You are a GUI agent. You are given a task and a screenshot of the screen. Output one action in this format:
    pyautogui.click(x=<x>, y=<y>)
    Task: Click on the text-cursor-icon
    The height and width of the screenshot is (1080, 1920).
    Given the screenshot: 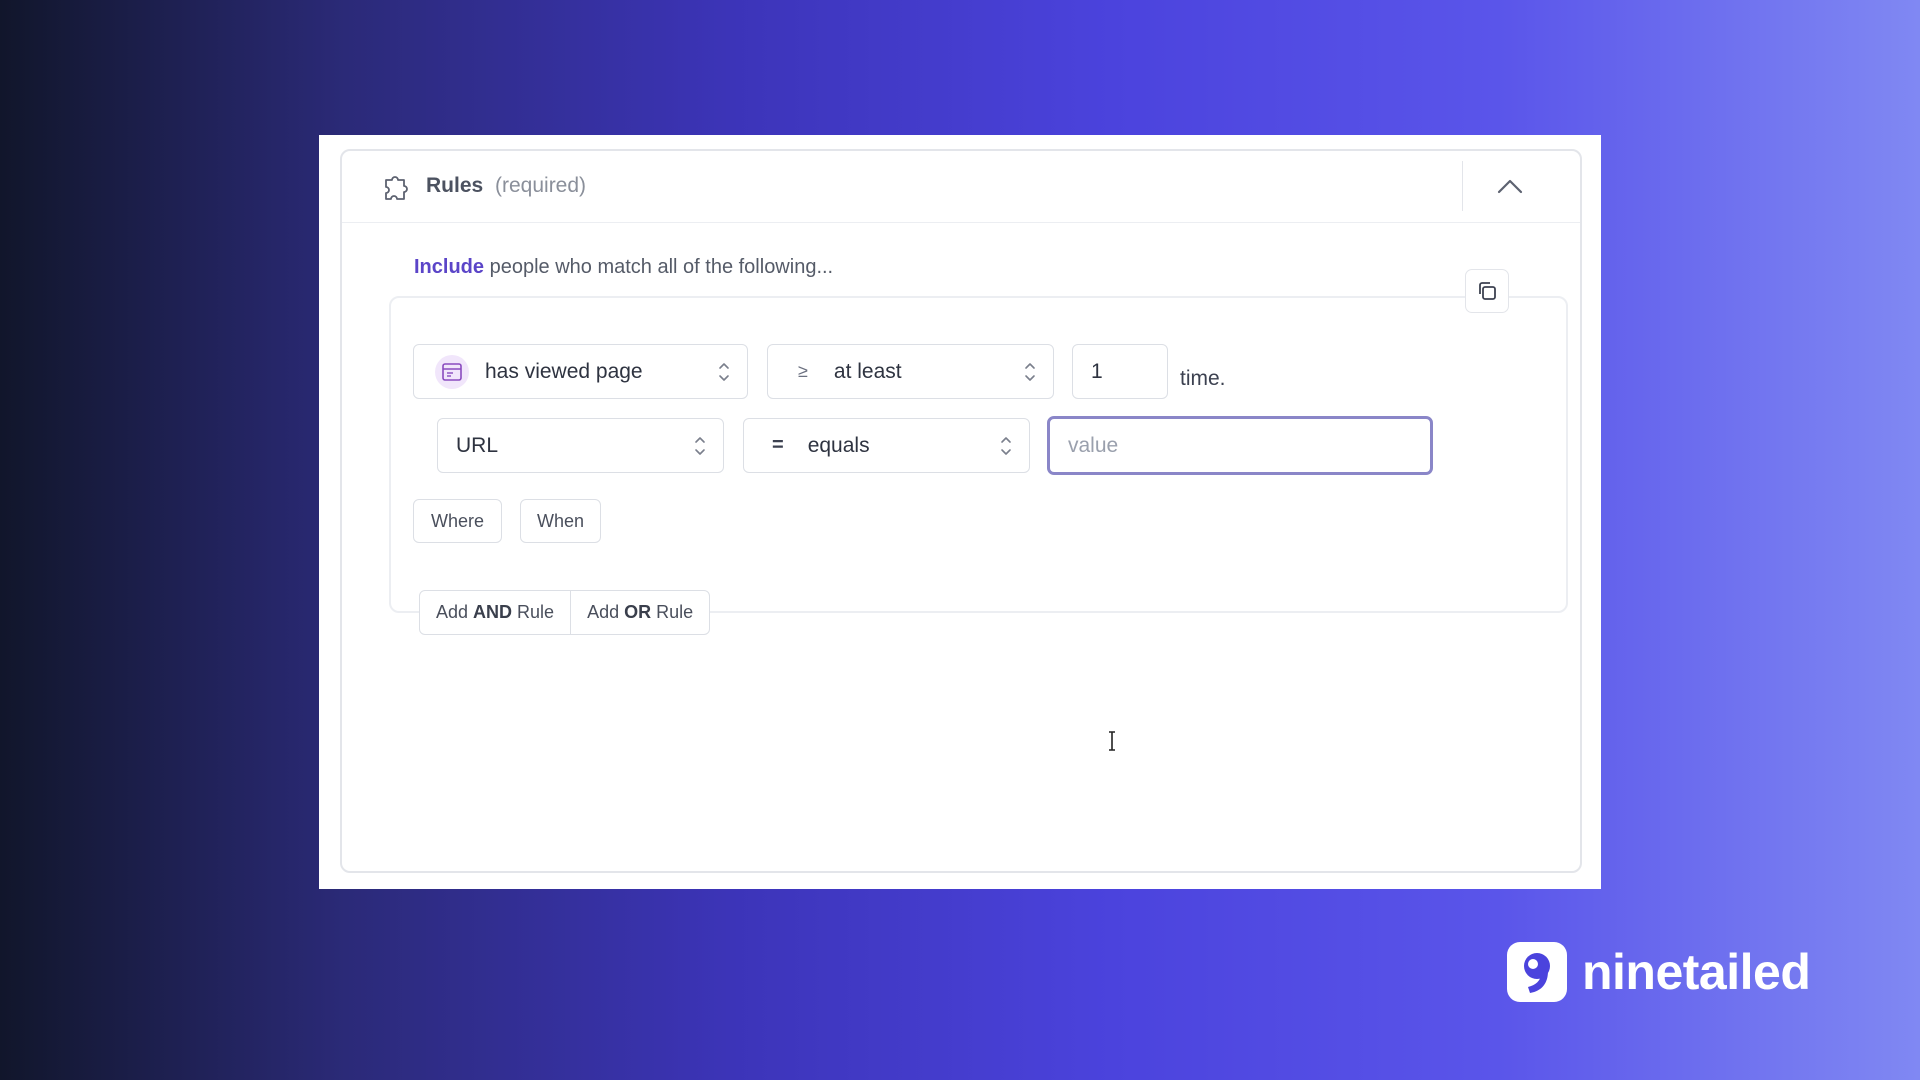 What is the action you would take?
    pyautogui.click(x=1112, y=741)
    